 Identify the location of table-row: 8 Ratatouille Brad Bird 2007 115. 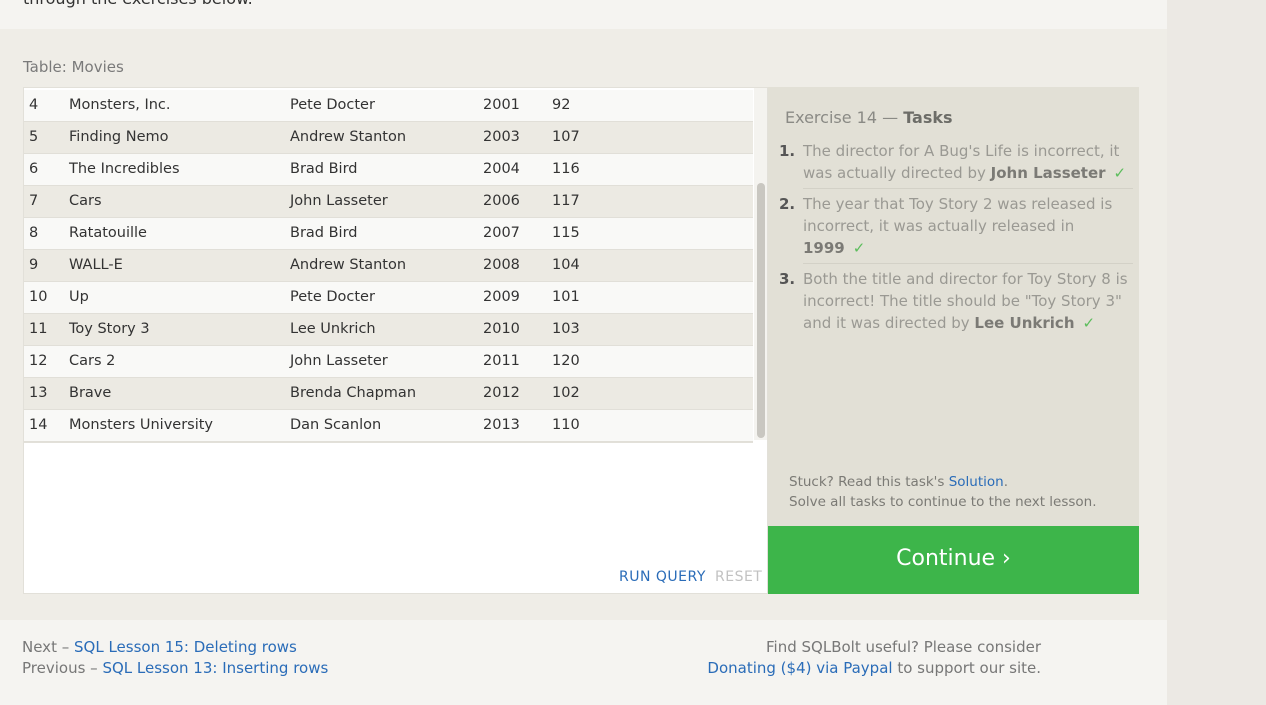
(388, 234).